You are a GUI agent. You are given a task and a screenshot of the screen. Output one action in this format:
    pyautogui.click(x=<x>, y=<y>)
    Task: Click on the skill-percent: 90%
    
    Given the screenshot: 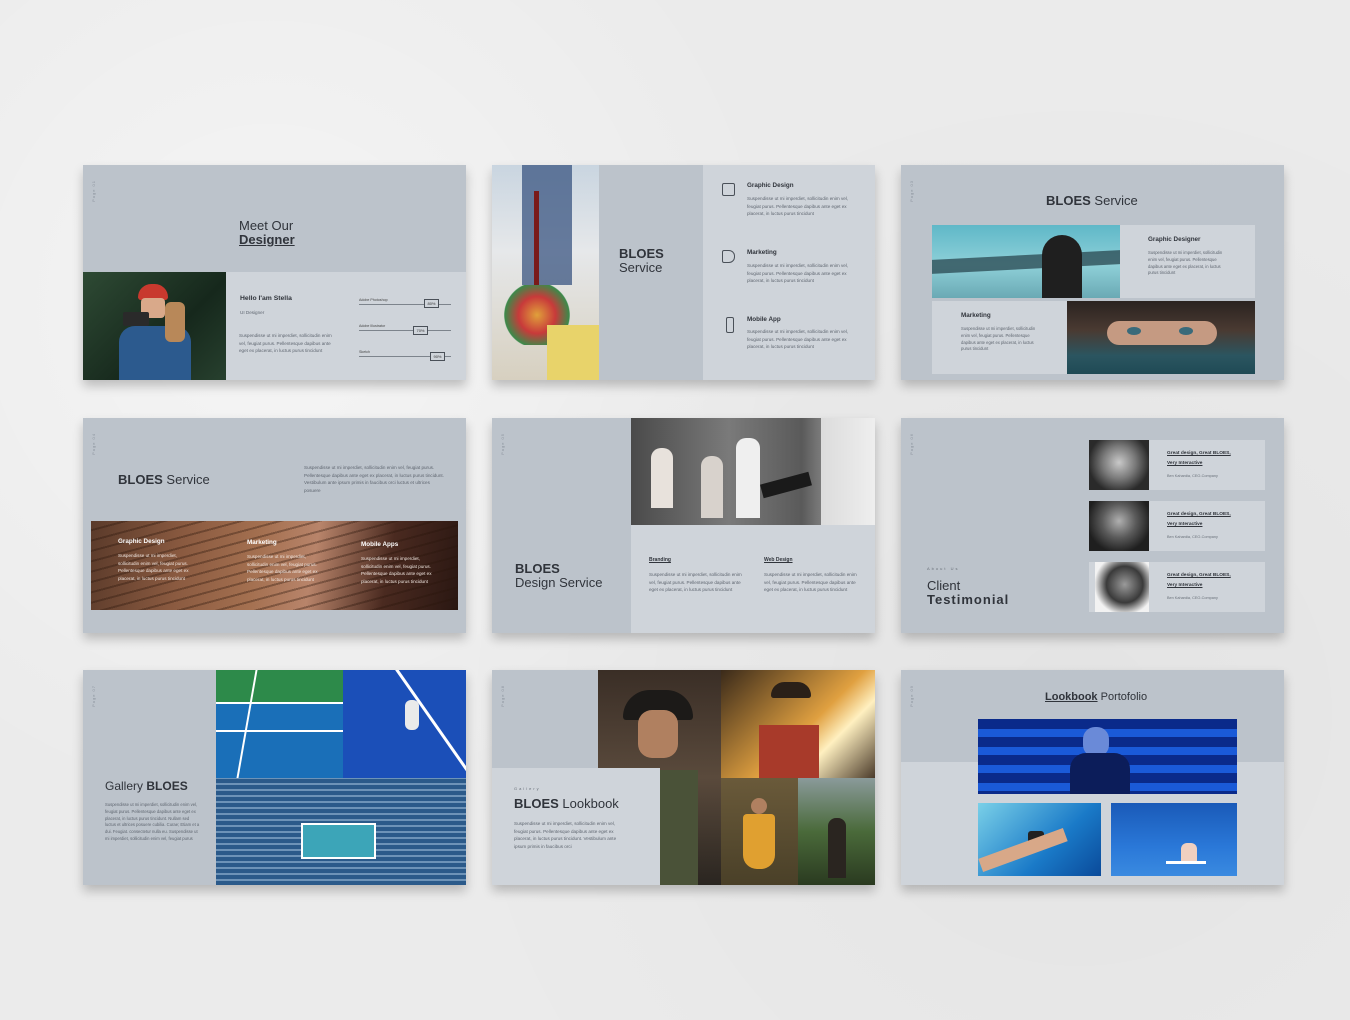 What is the action you would take?
    pyautogui.click(x=437, y=356)
    